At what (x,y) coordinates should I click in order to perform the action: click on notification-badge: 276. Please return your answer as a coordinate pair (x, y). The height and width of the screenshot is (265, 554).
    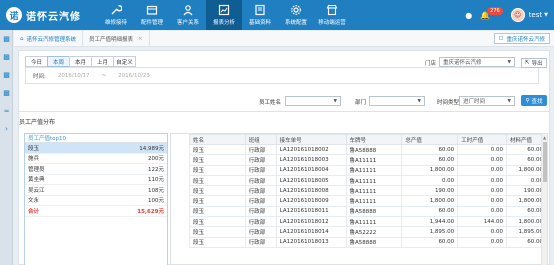
    Looking at the image, I should click on (495, 11).